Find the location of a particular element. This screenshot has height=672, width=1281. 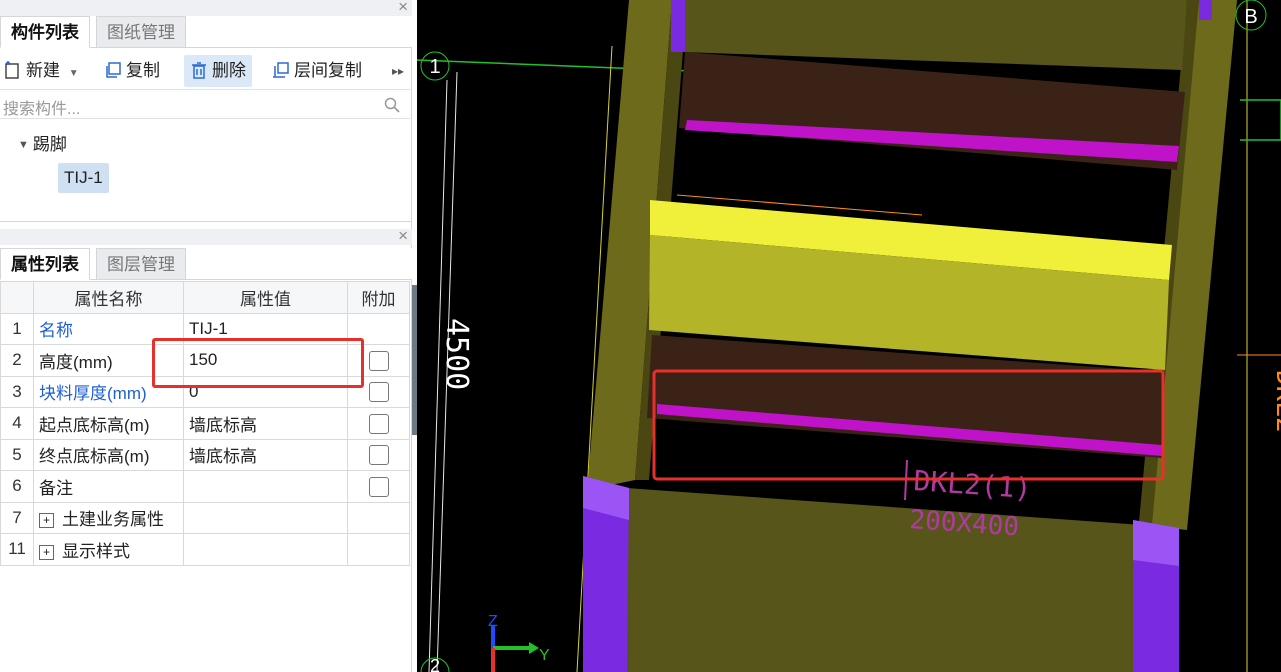

property-name: 备注 is located at coordinates (108, 486).